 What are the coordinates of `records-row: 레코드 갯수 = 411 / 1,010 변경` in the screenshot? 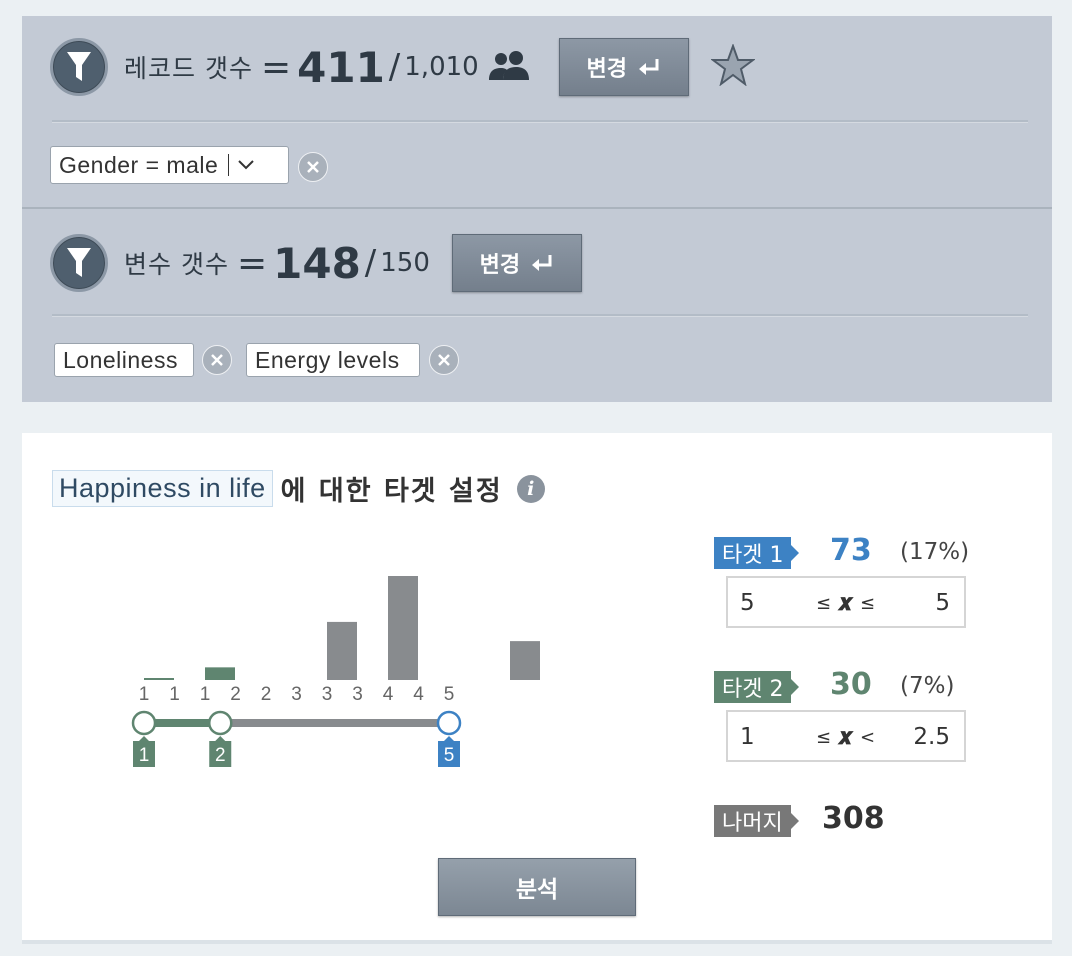 It's located at (403, 67).